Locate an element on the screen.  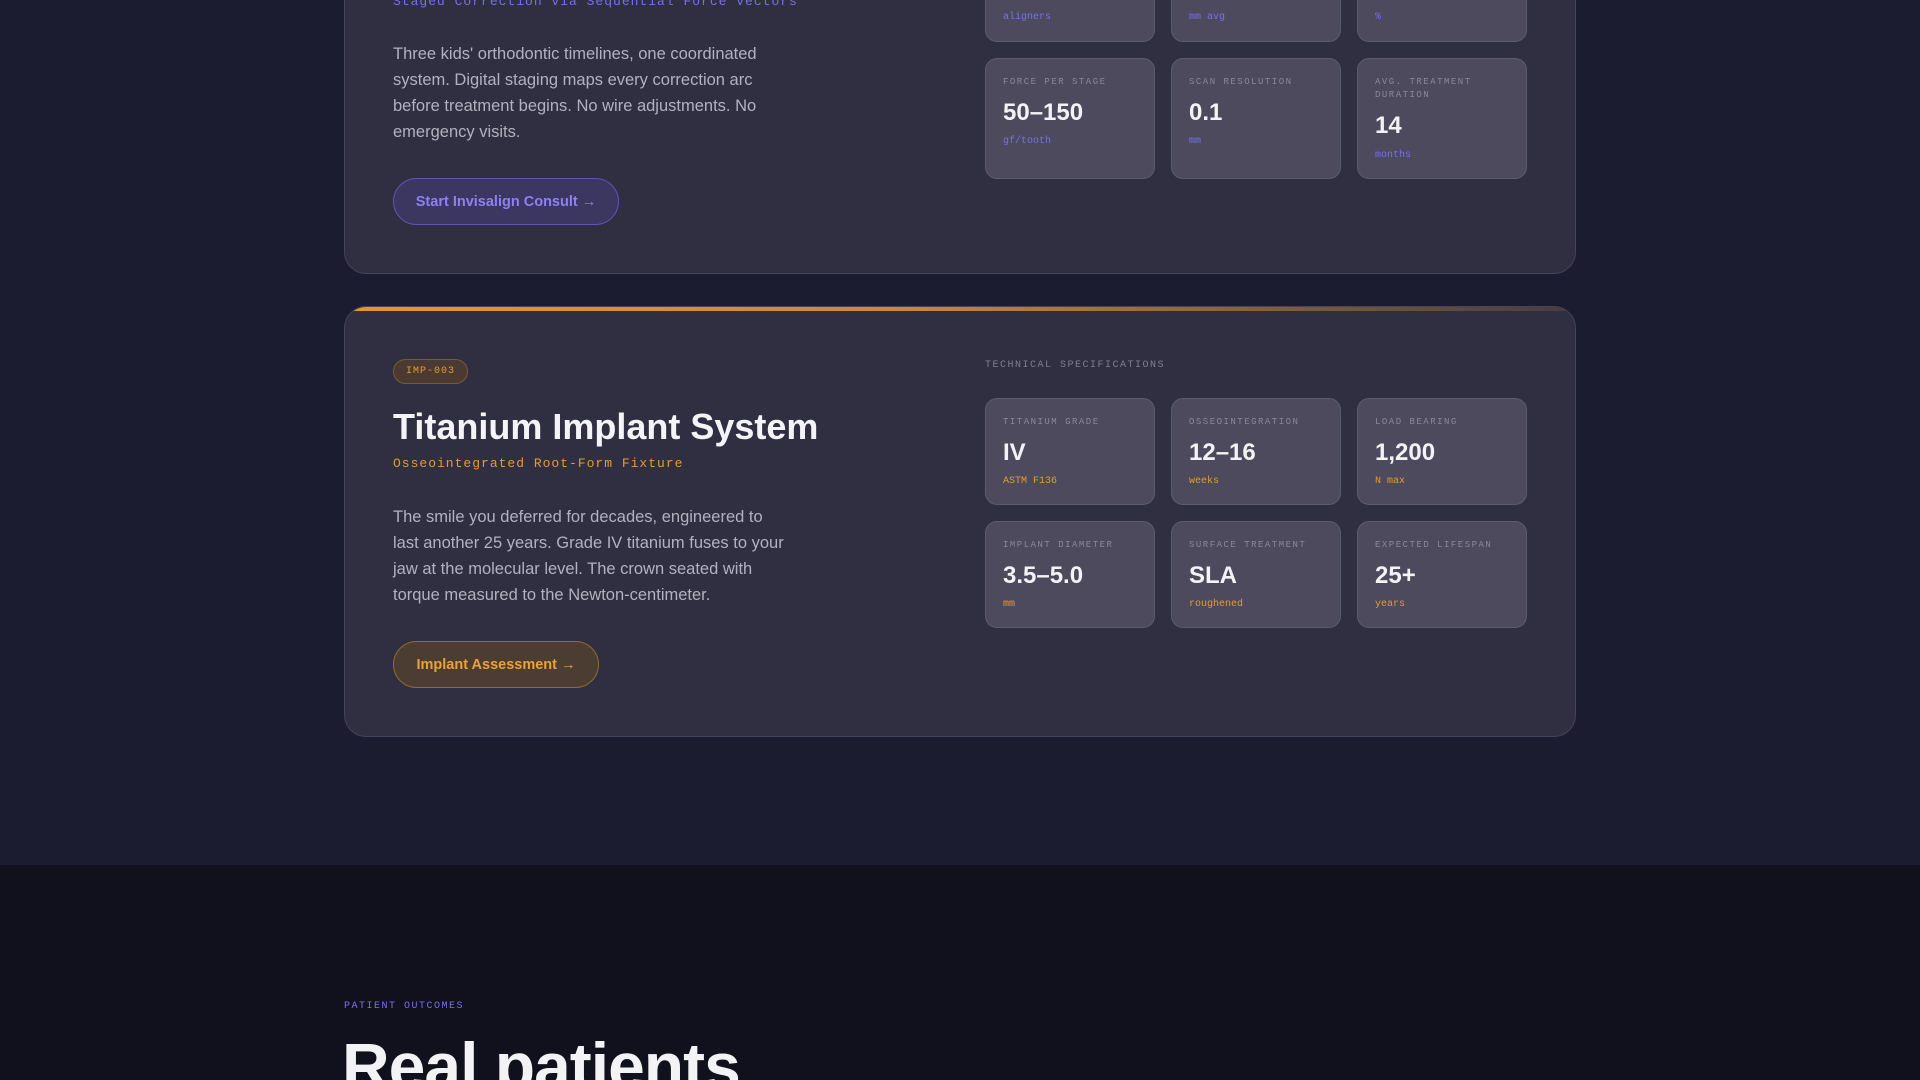
implant-title: Titanium Implant System is located at coordinates (606, 426).